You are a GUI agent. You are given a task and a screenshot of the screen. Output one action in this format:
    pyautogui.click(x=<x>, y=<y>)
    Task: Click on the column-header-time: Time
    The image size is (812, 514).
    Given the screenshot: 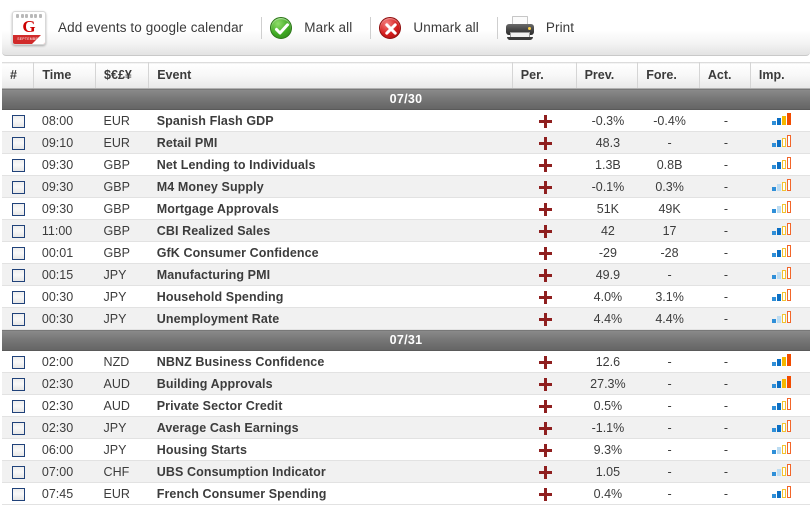 What is the action you would take?
    pyautogui.click(x=65, y=75)
    